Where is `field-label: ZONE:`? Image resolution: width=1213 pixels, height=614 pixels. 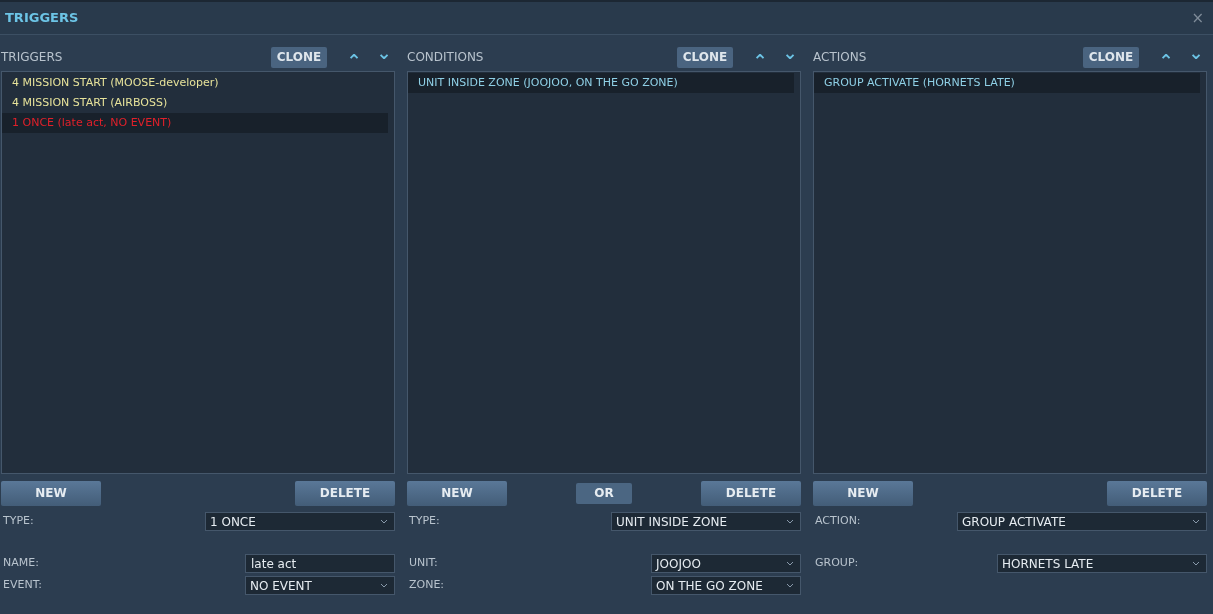
field-label: ZONE: is located at coordinates (426, 585).